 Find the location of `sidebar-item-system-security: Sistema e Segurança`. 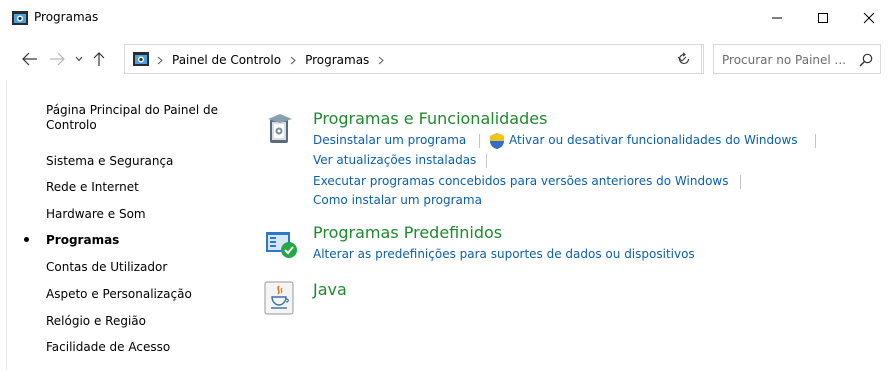

sidebar-item-system-security: Sistema e Segurança is located at coordinates (109, 161).